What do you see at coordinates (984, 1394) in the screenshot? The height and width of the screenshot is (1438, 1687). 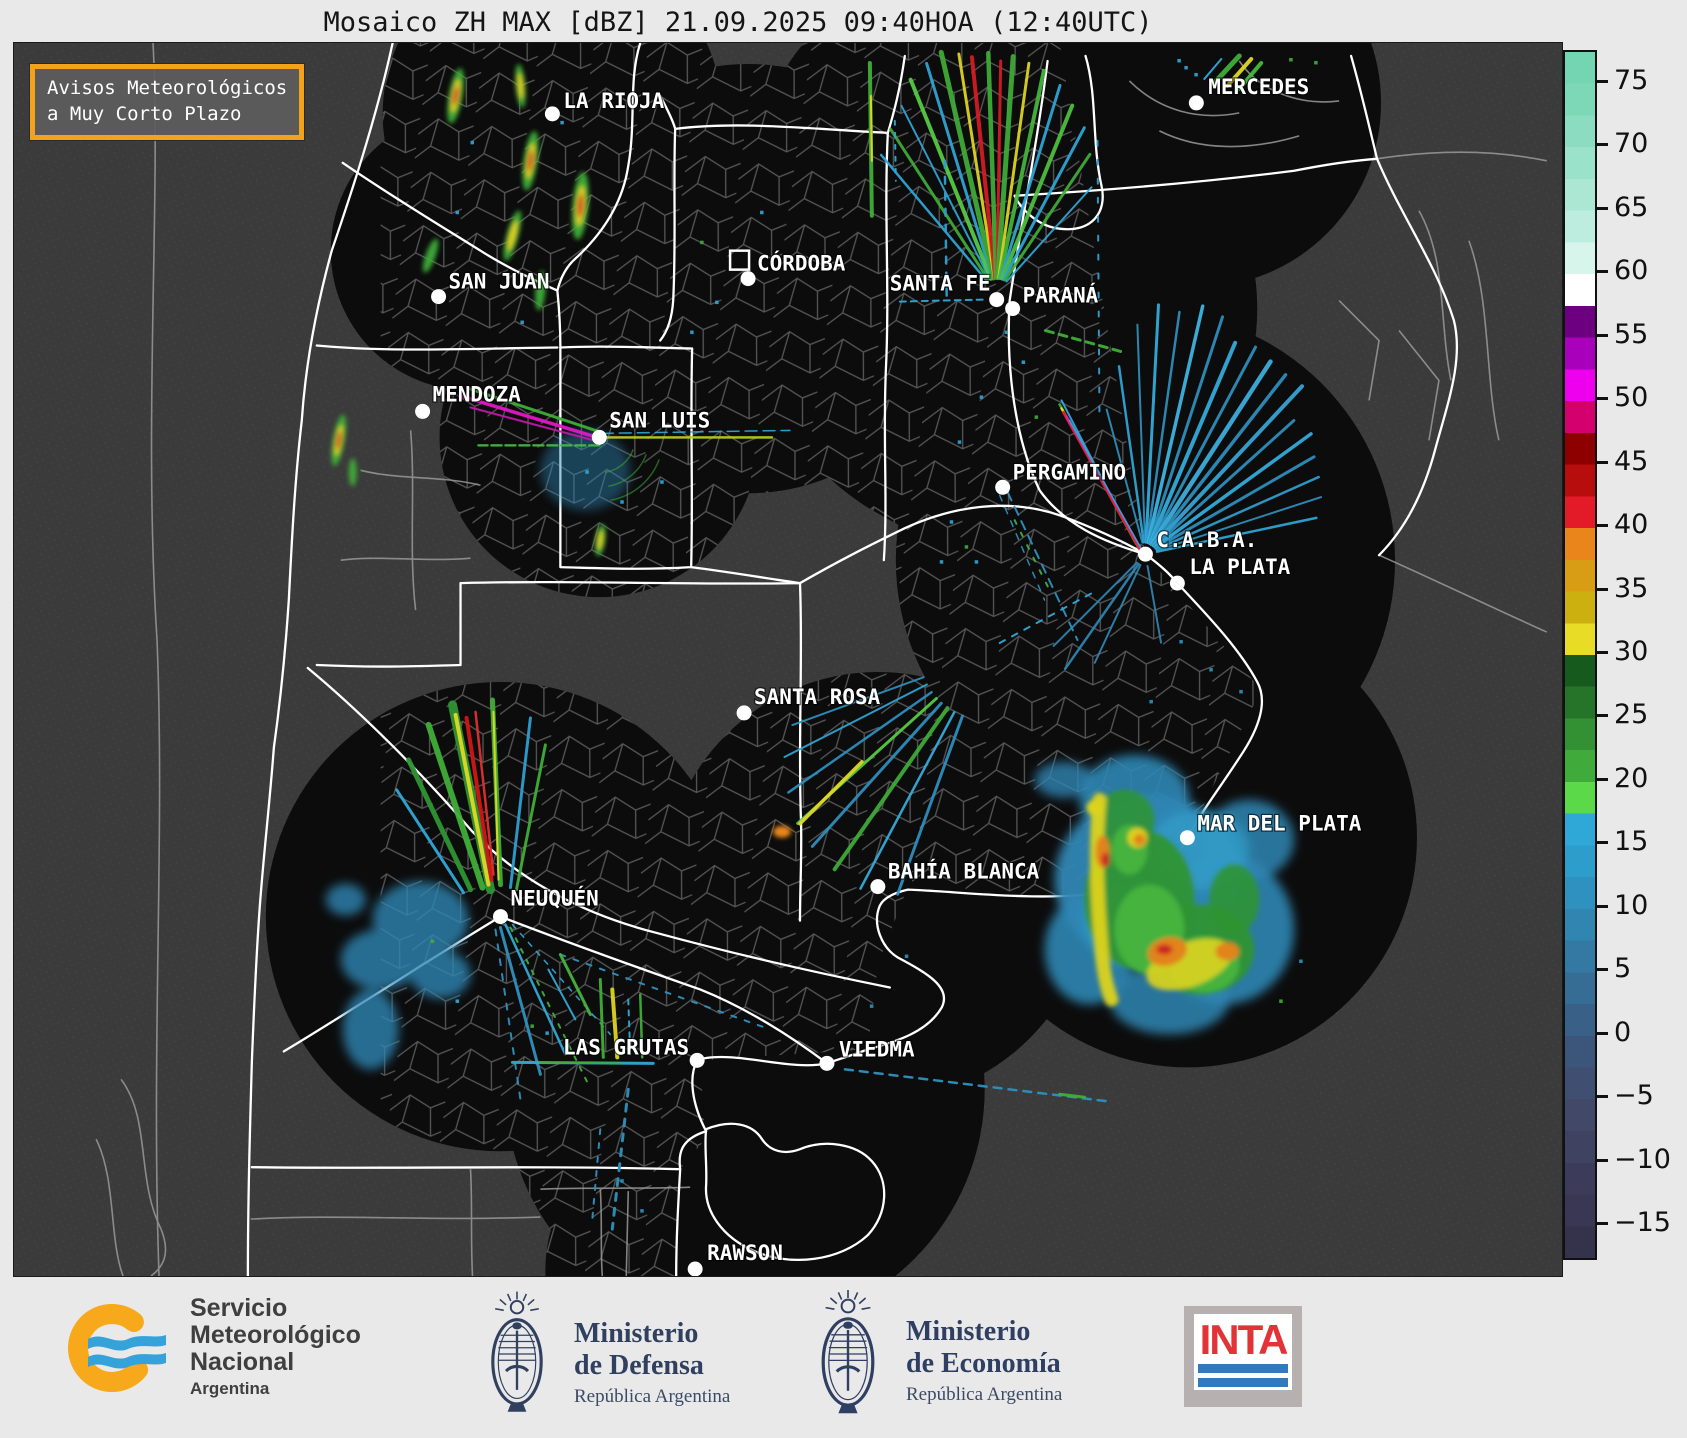 I see `economia-line-3: República Argentina` at bounding box center [984, 1394].